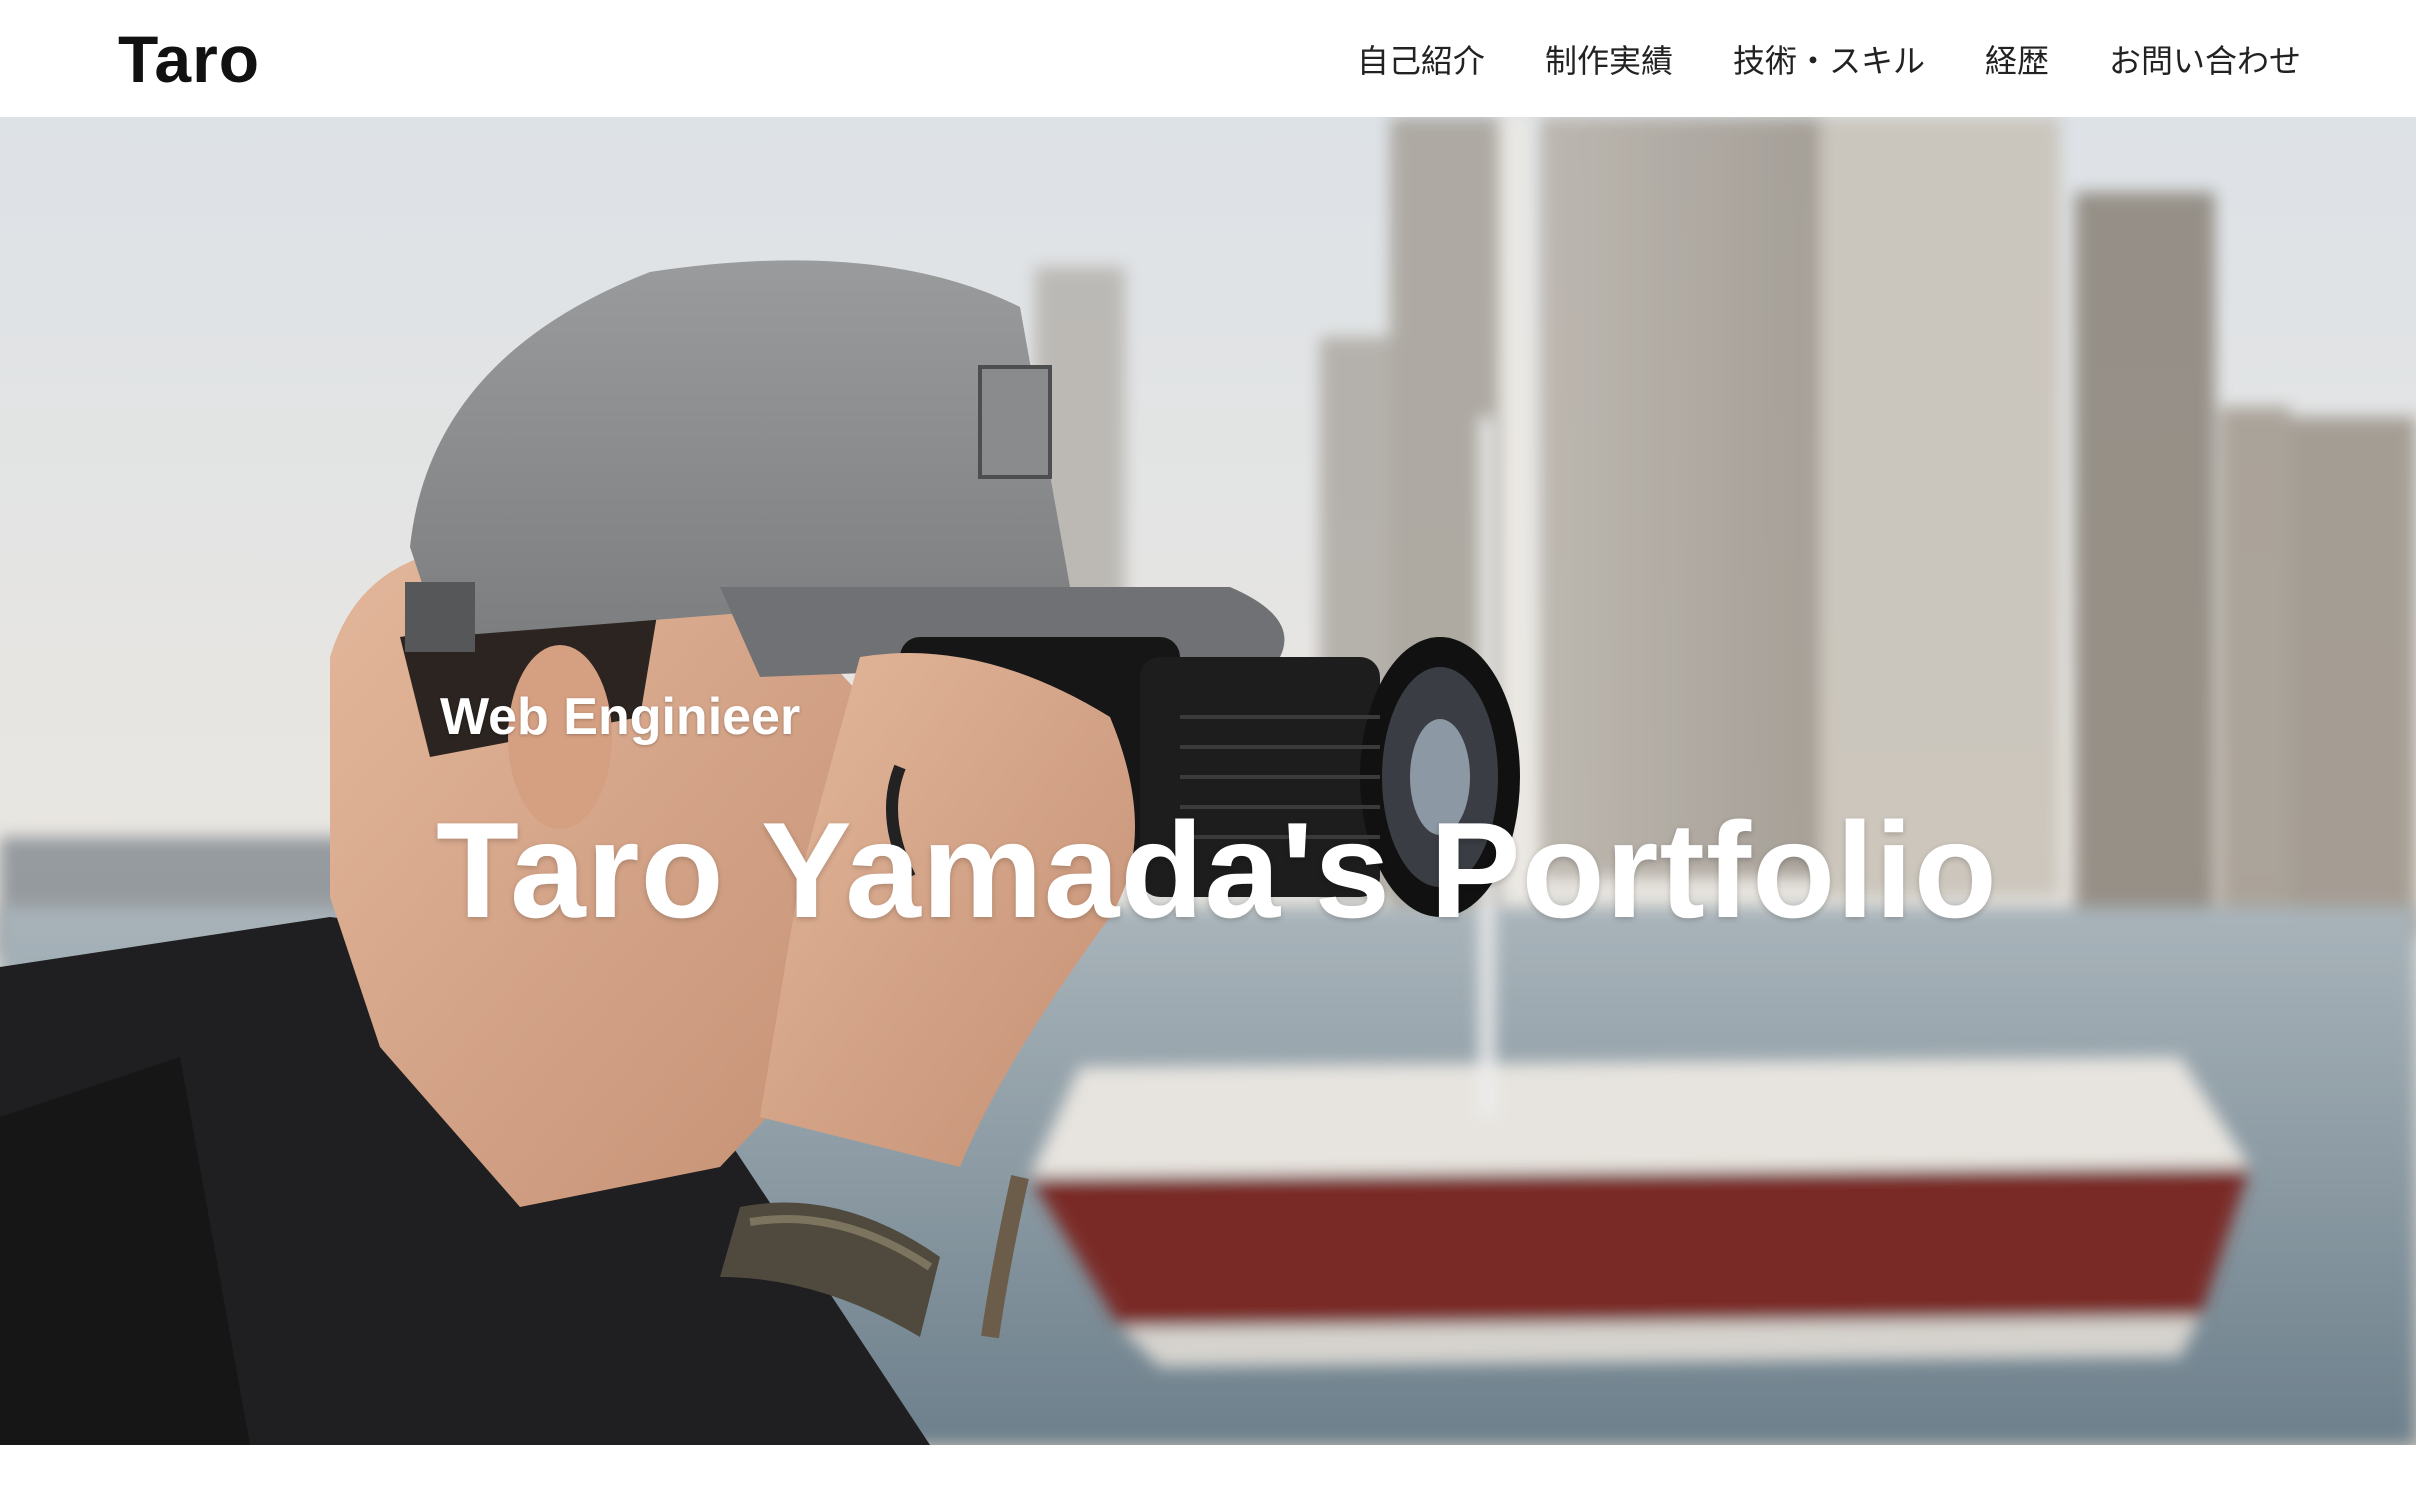 This screenshot has width=2416, height=1502. What do you see at coordinates (1208, 58) in the screenshot?
I see `site-header: Taro 自己紹介 制作実績 技術・スキル 経歴 お問い合わせ` at bounding box center [1208, 58].